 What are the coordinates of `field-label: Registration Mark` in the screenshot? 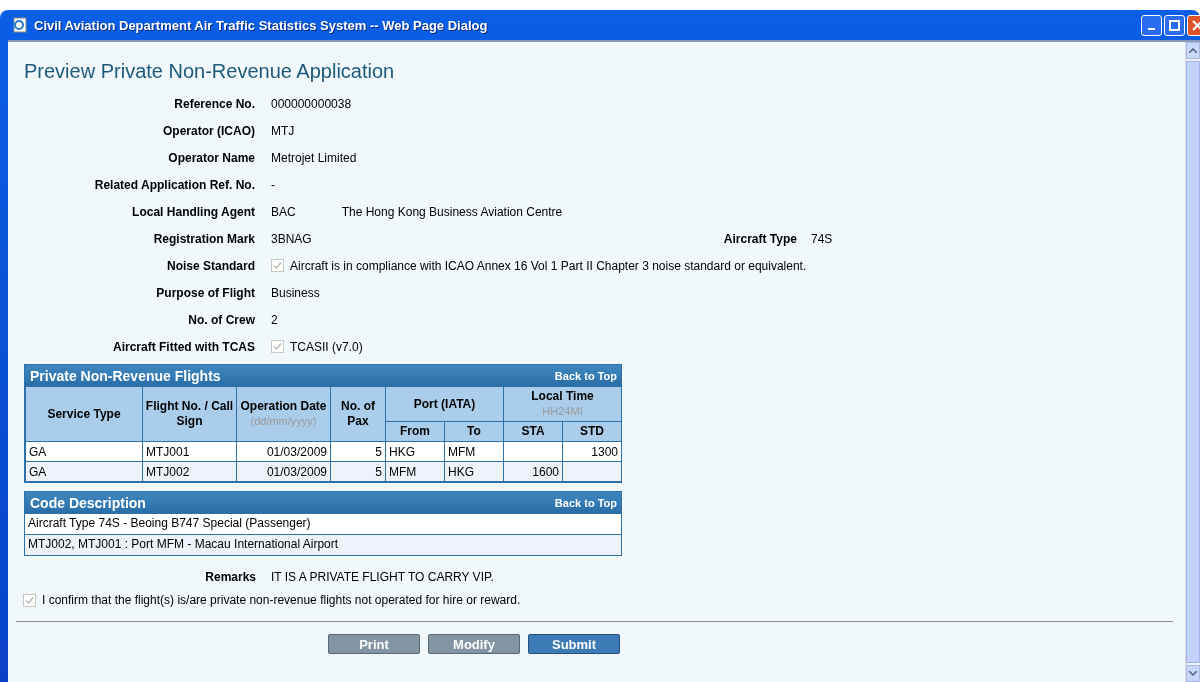 It's located at (204, 238).